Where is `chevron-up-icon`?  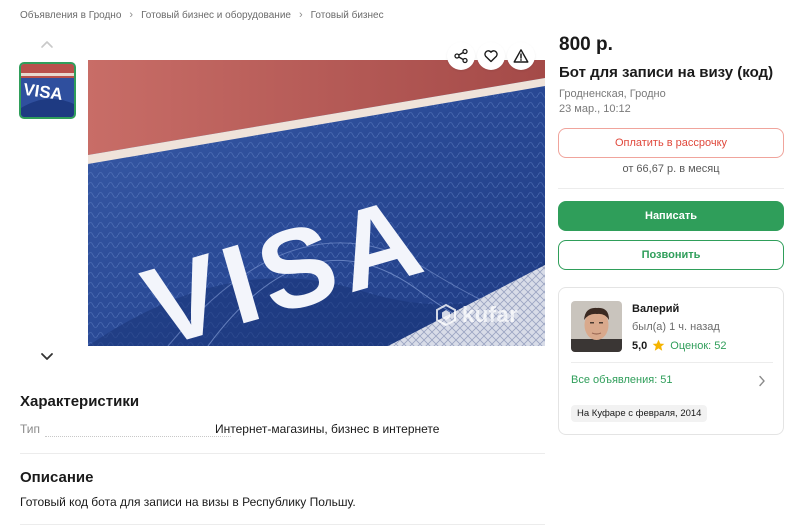 chevron-up-icon is located at coordinates (47, 44).